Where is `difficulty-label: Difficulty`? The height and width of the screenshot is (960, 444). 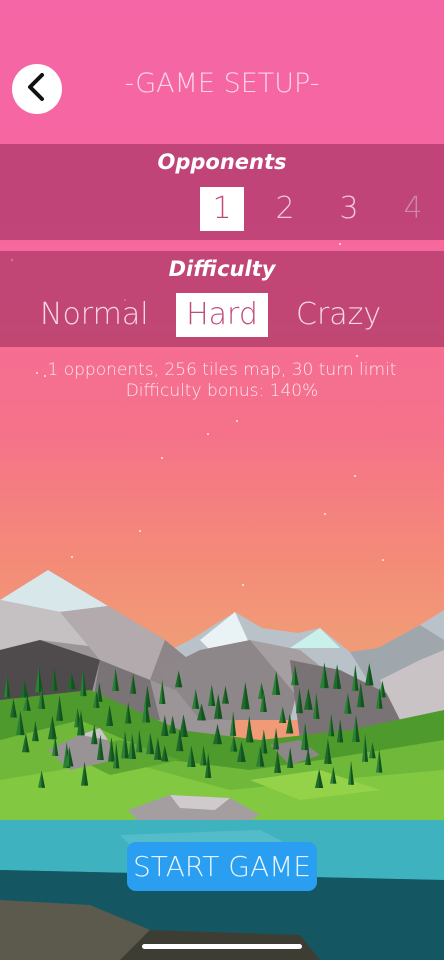 difficulty-label: Difficulty is located at coordinates (222, 269).